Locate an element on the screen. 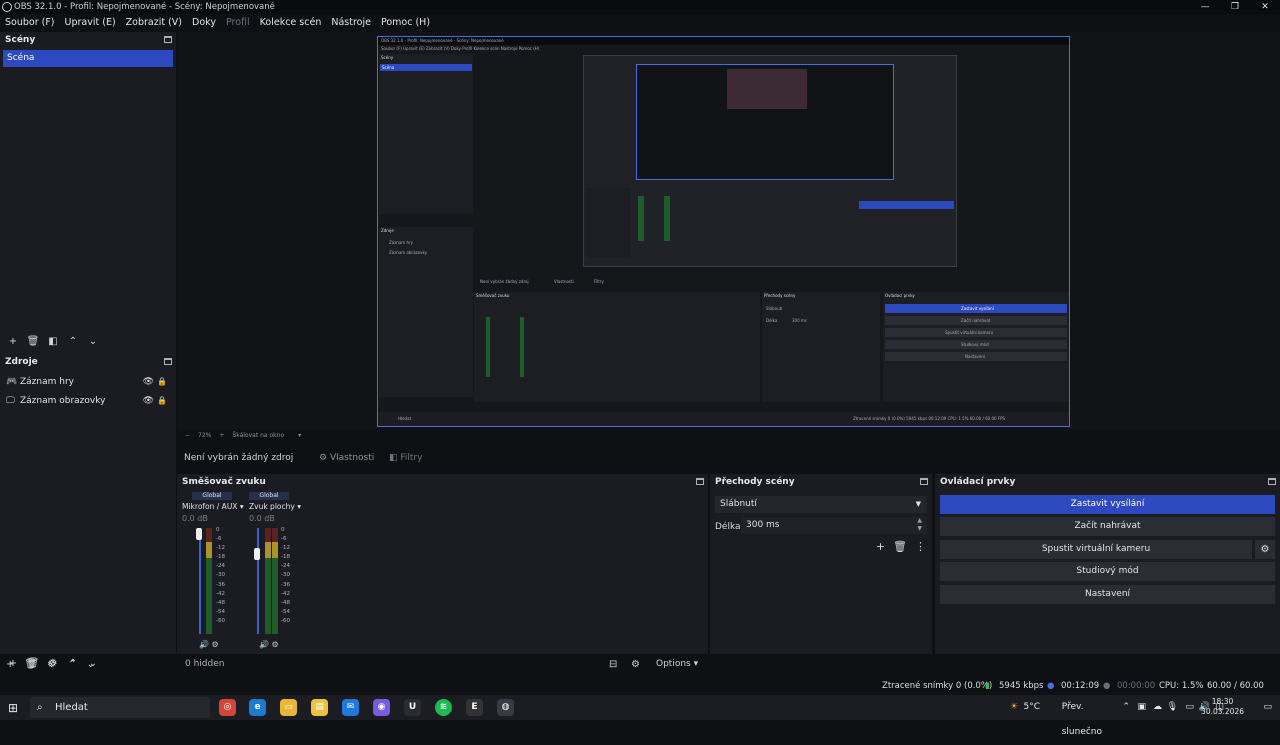 Image resolution: width=1280 pixels, height=745 pixels. filters-label: Filtry is located at coordinates (411, 458).